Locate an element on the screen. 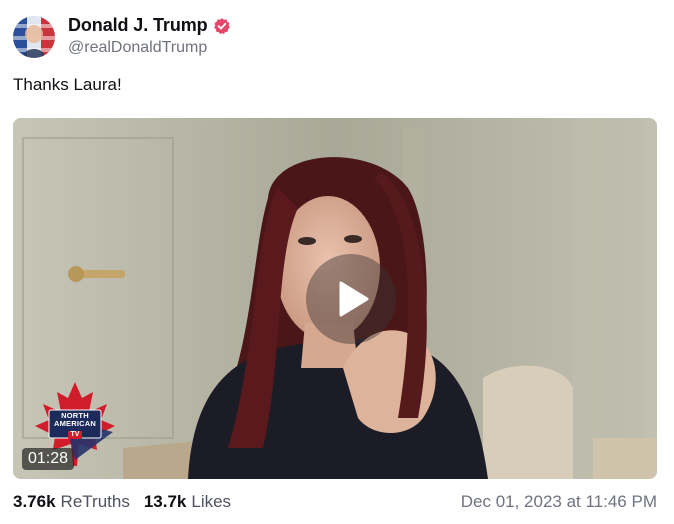  likes-label: Likes is located at coordinates (211, 501).